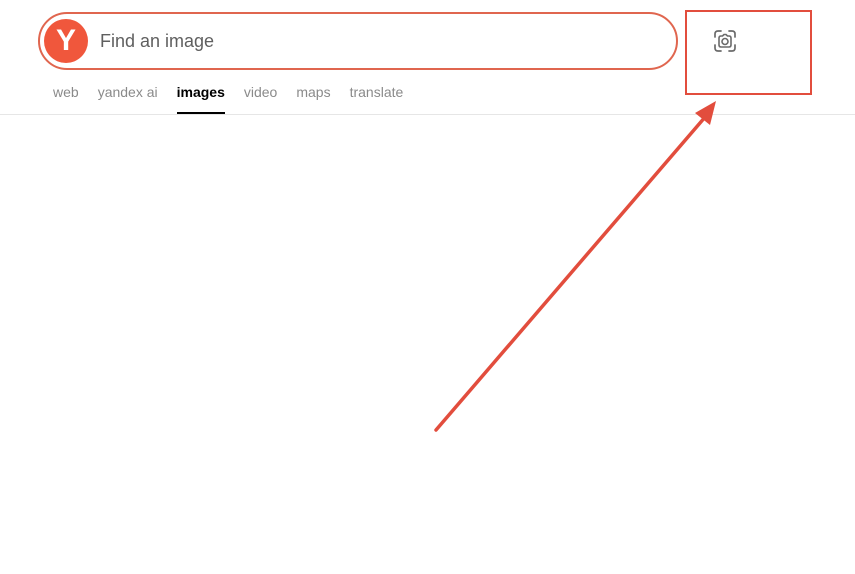  Describe the element at coordinates (313, 99) in the screenshot. I see `tab-maps: maps` at that location.